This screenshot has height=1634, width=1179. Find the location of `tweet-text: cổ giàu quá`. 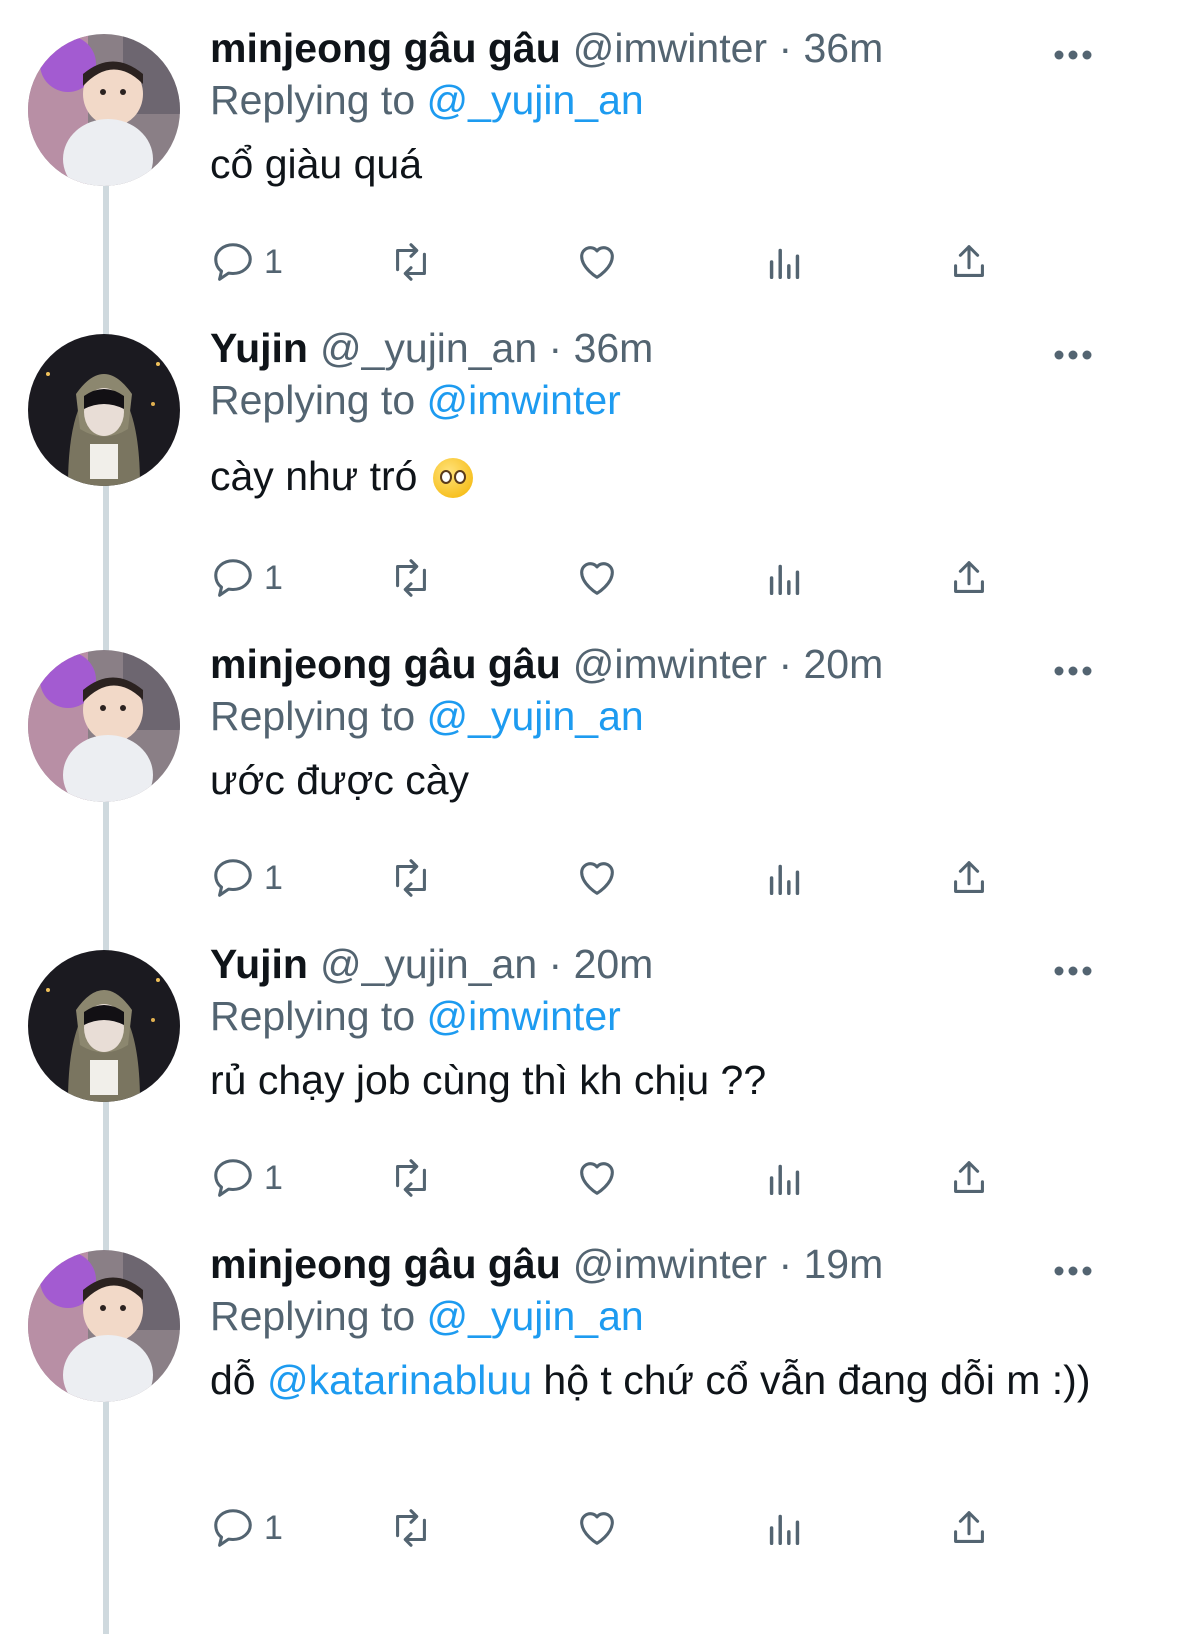

tweet-text: cổ giàu quá is located at coordinates (316, 164).